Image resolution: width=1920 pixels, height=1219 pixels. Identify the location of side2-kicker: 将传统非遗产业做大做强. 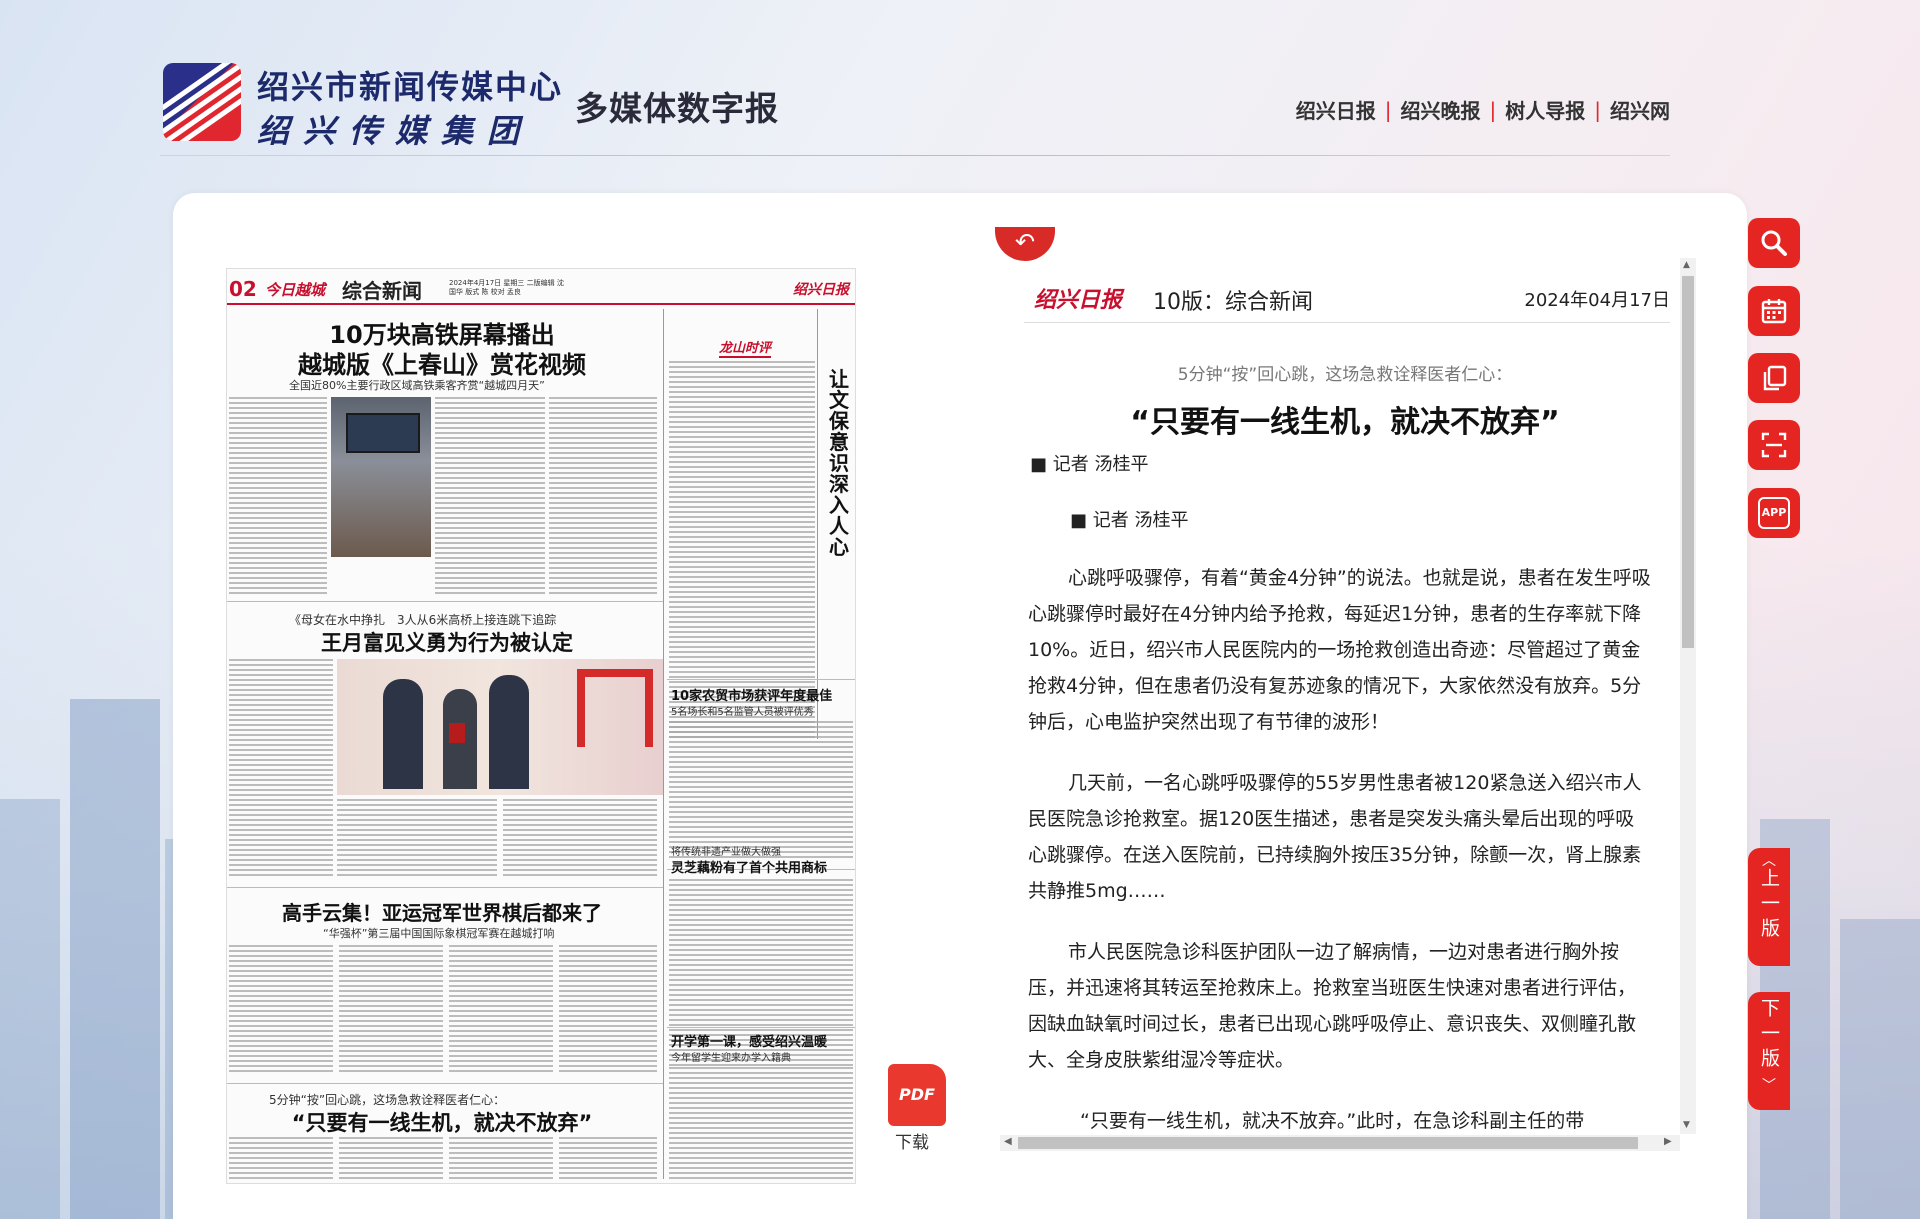
(726, 852).